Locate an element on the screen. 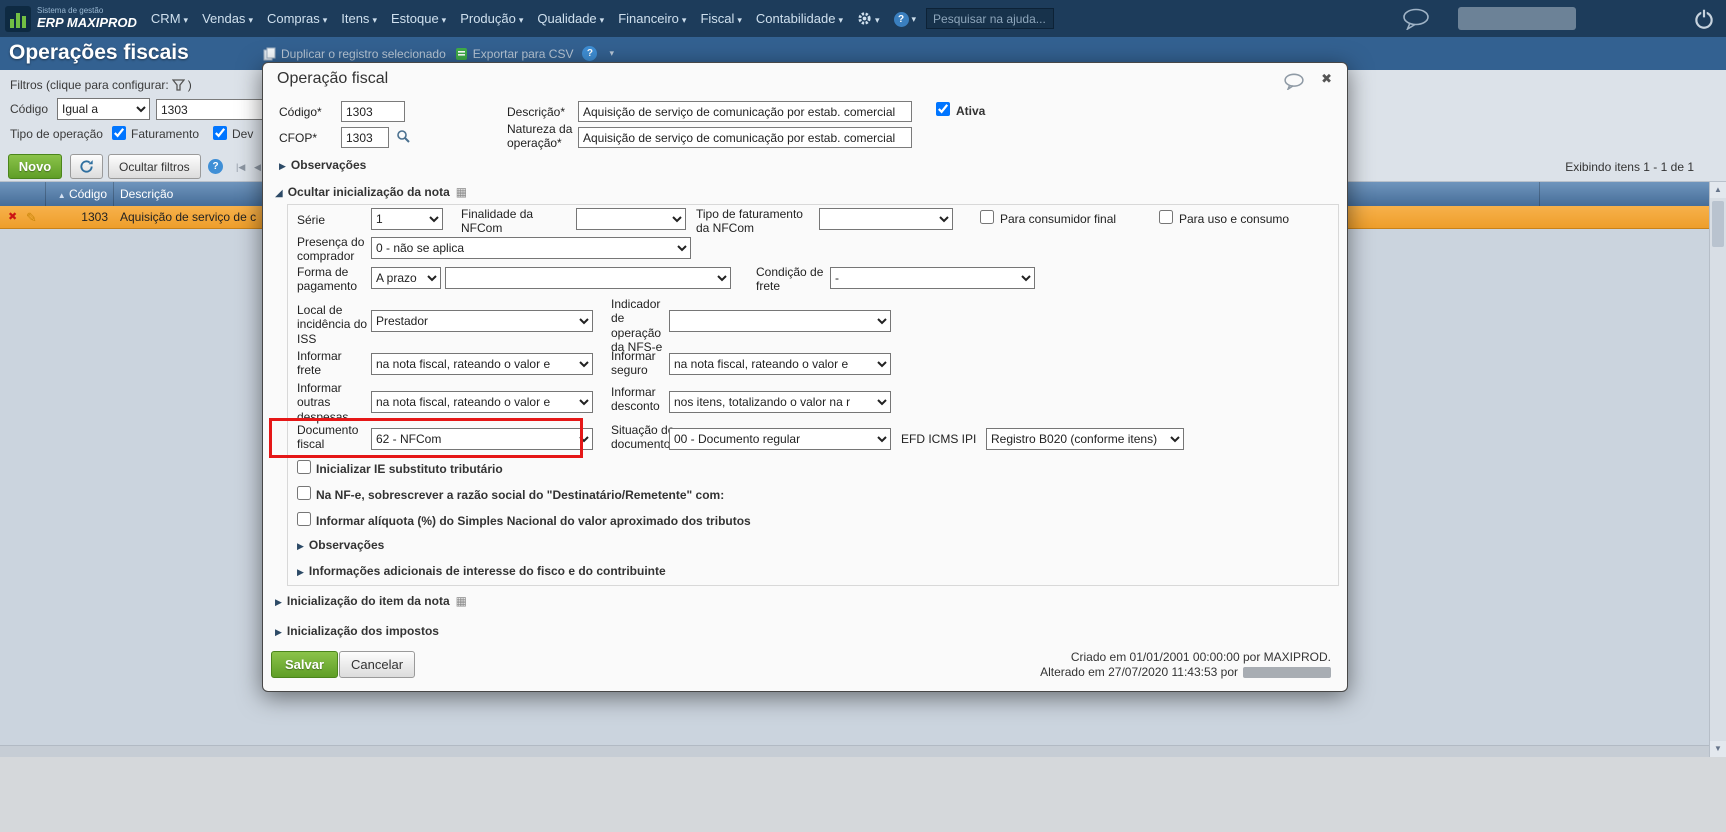  inicializar-ie-label: Inicializar IE substituto tributário is located at coordinates (409, 469).